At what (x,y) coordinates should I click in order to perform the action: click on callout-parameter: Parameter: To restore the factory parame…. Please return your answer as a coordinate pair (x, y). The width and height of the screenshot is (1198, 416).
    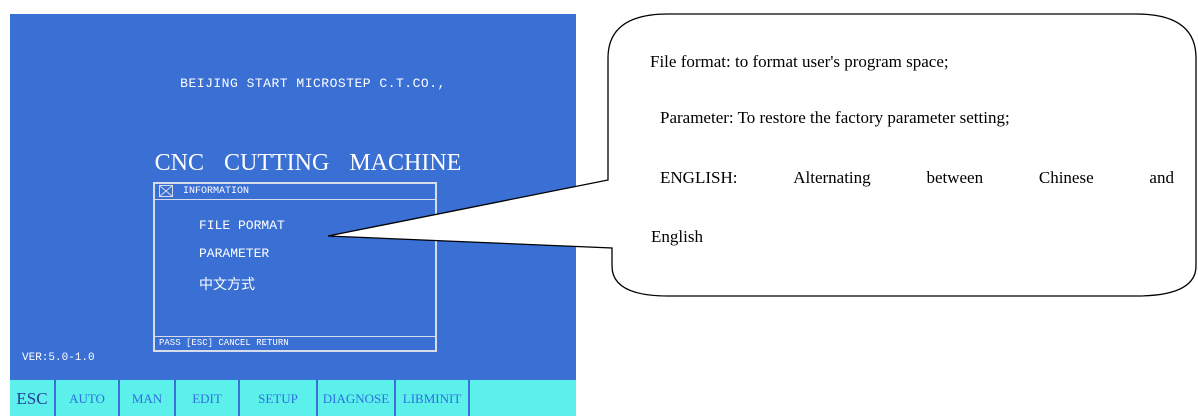
    Looking at the image, I should click on (835, 117).